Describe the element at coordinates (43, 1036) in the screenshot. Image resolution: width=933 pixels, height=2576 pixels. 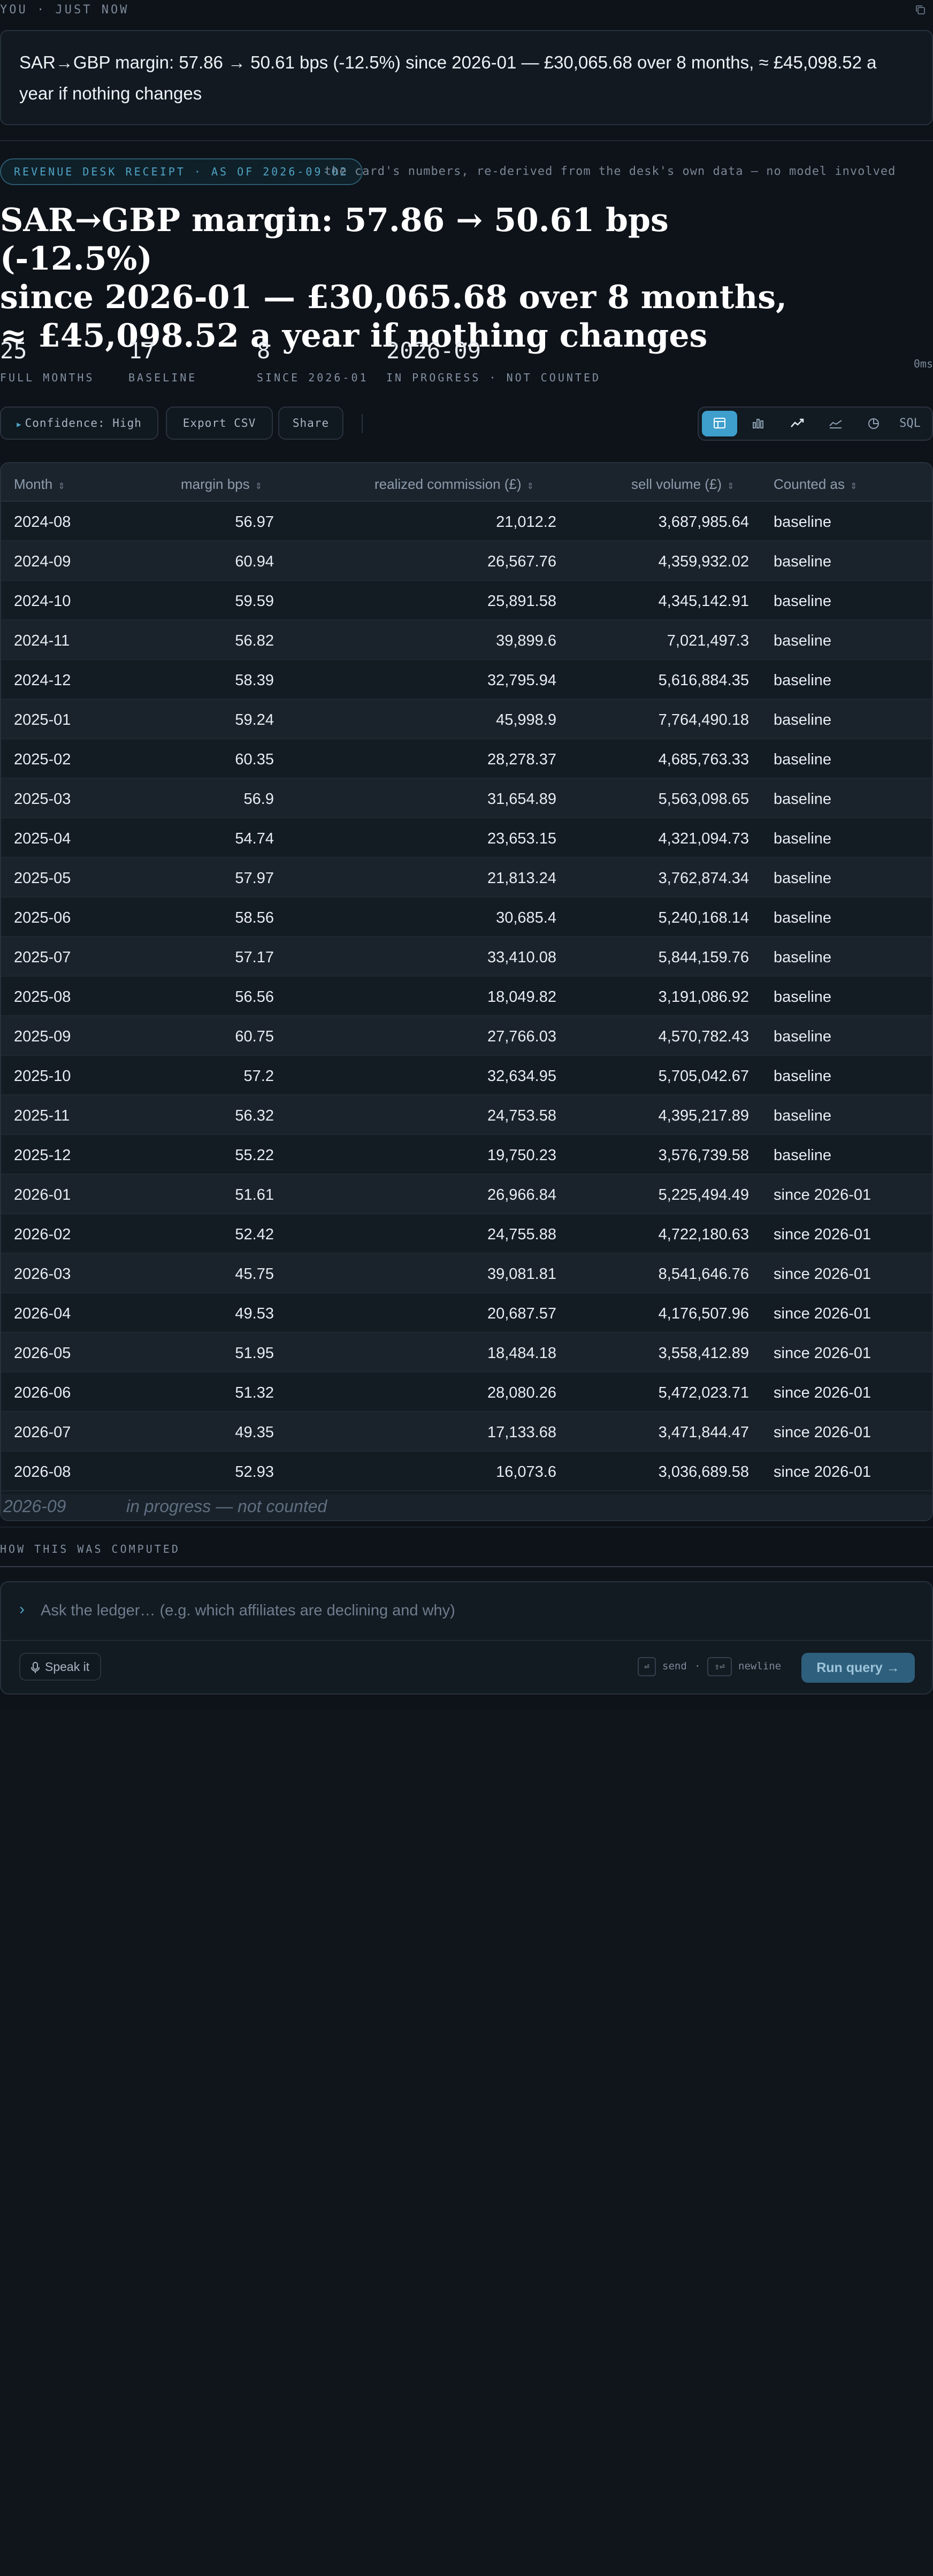
I see `table-cell: 2025-09` at that location.